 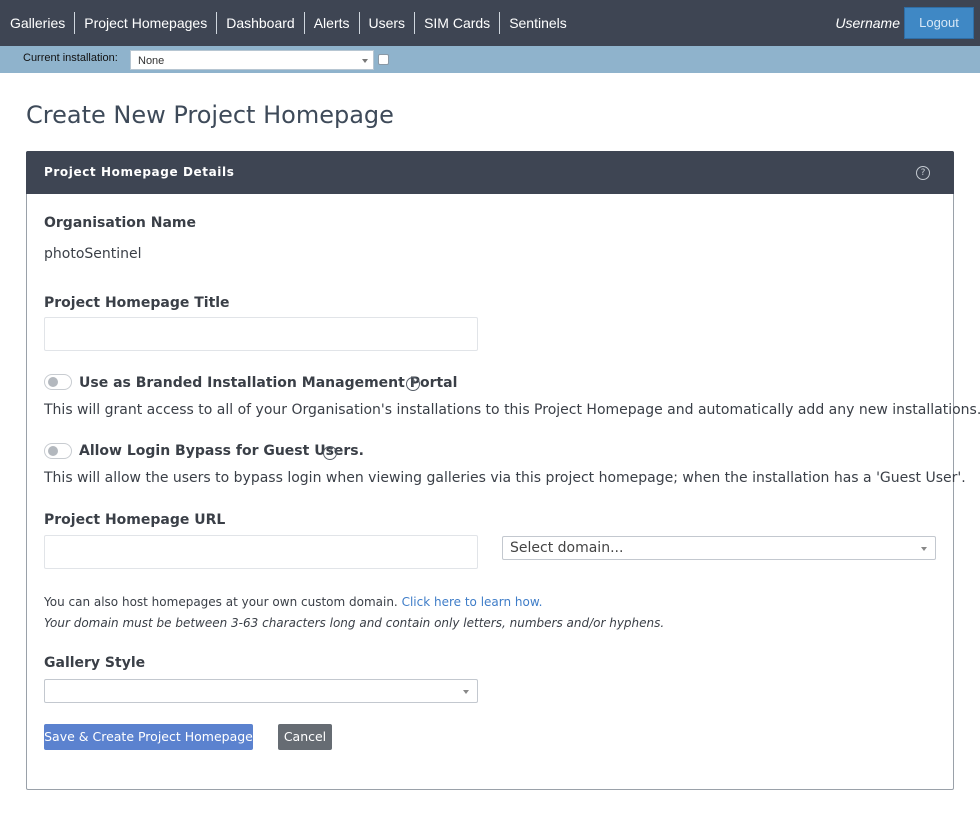 What do you see at coordinates (490, 59) in the screenshot?
I see `installation-bar: Current installation: None` at bounding box center [490, 59].